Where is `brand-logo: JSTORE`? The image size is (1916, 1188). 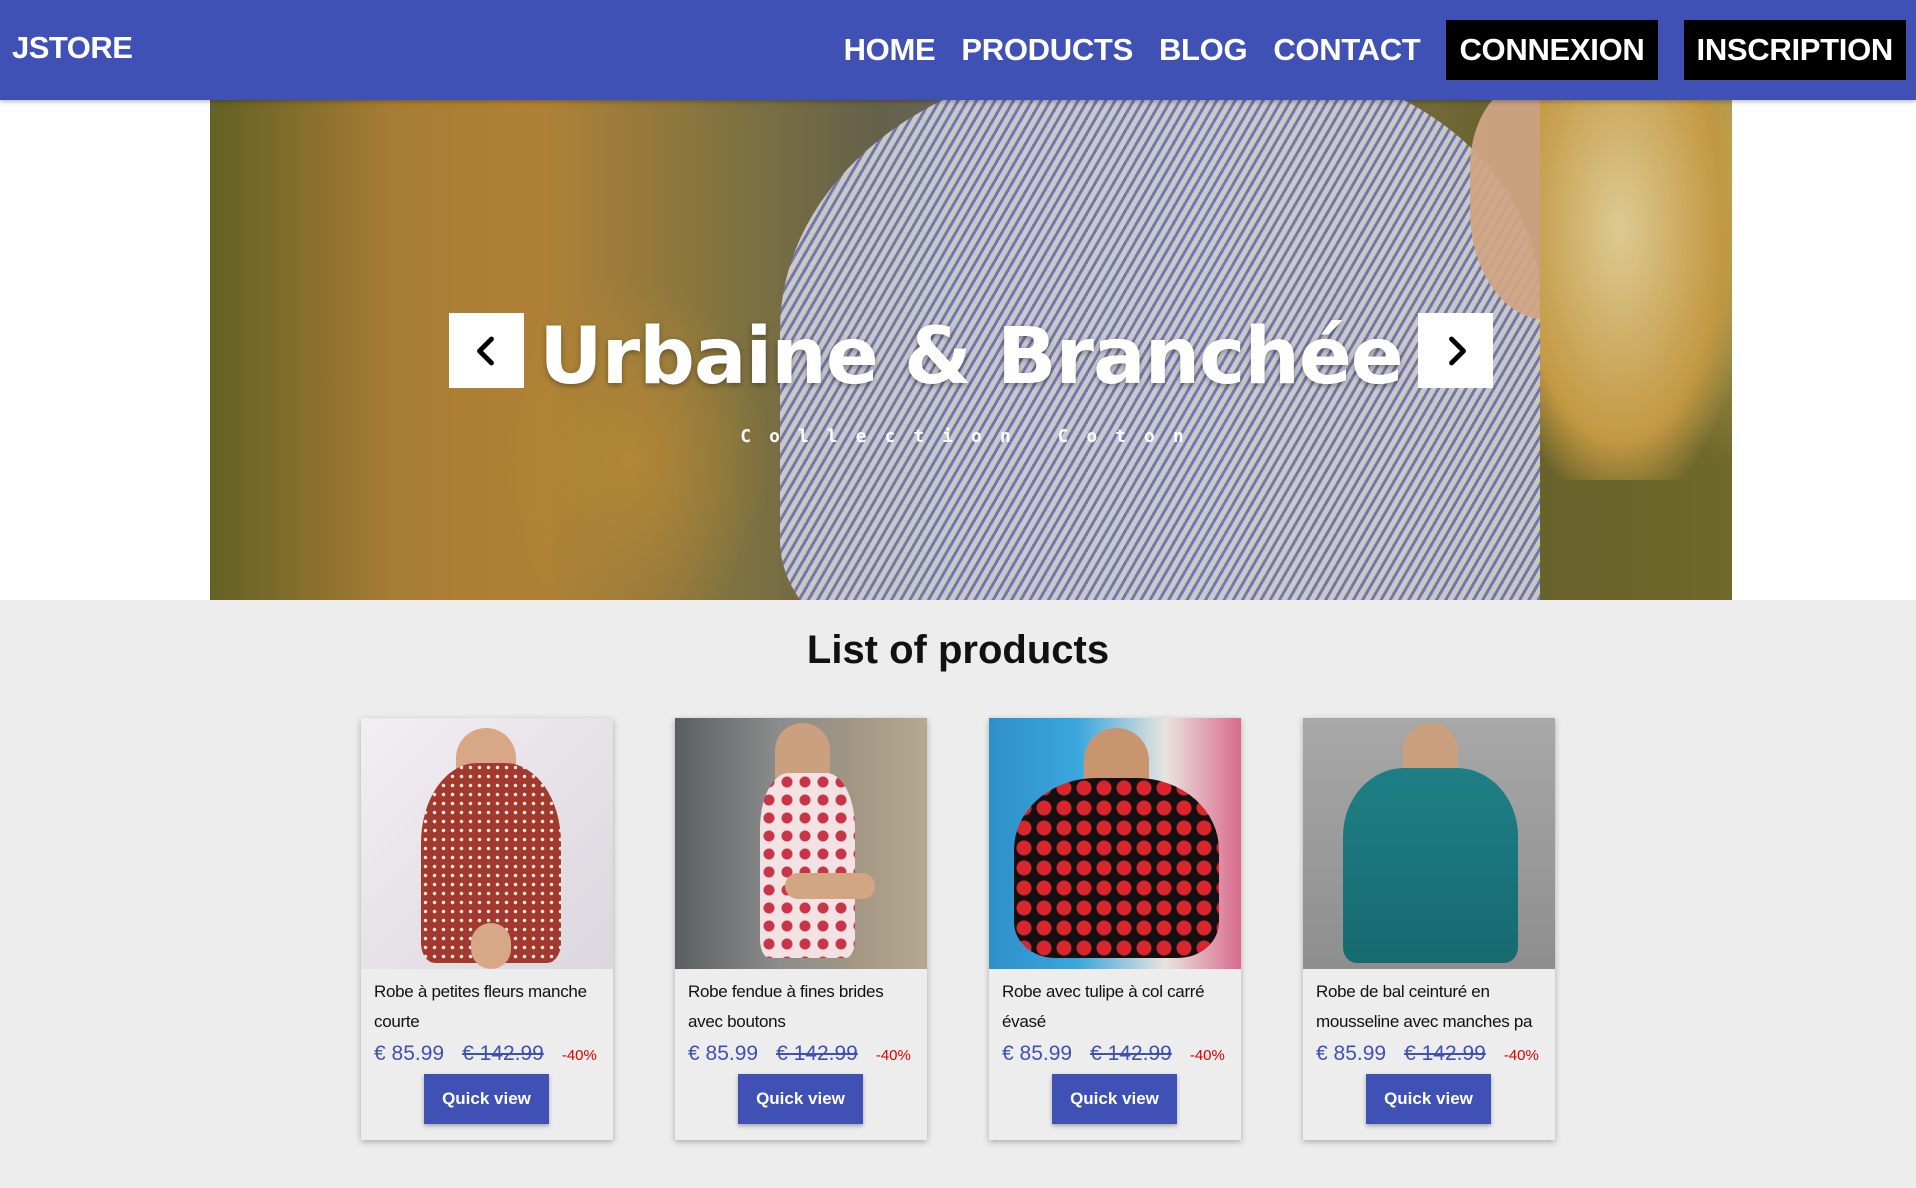
brand-logo: JSTORE is located at coordinates (72, 48).